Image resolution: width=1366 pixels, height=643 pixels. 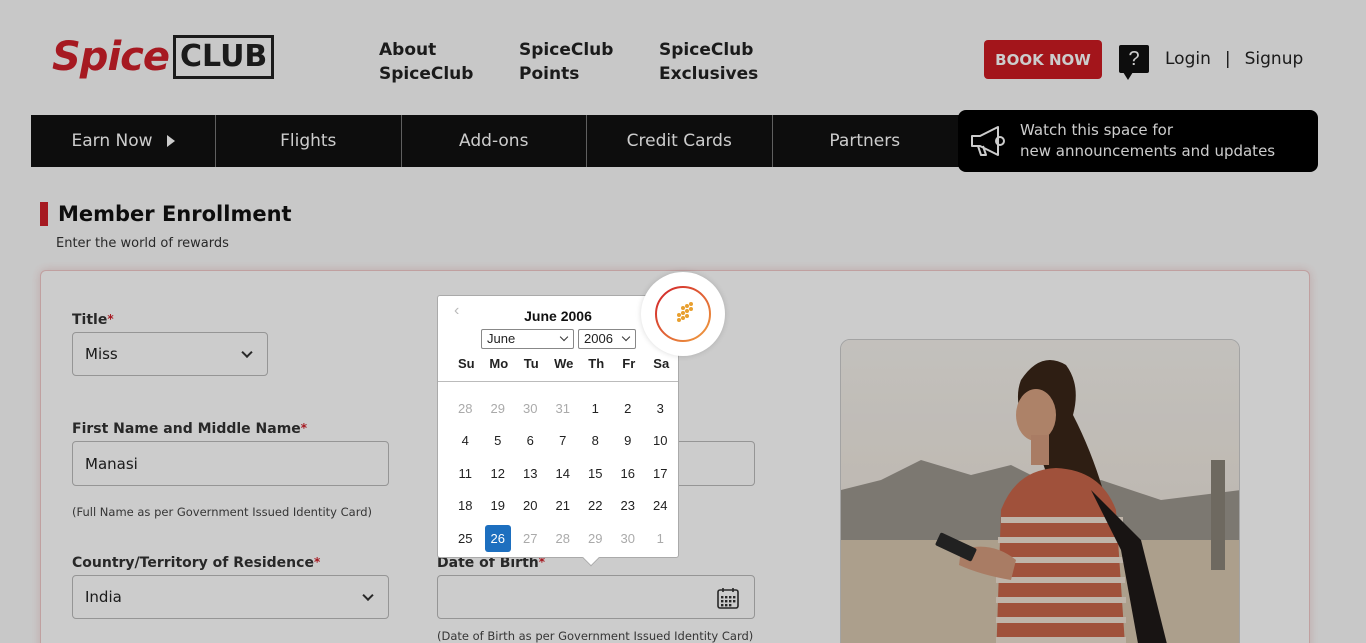 I want to click on calendar-day: 1, so click(x=595, y=408).